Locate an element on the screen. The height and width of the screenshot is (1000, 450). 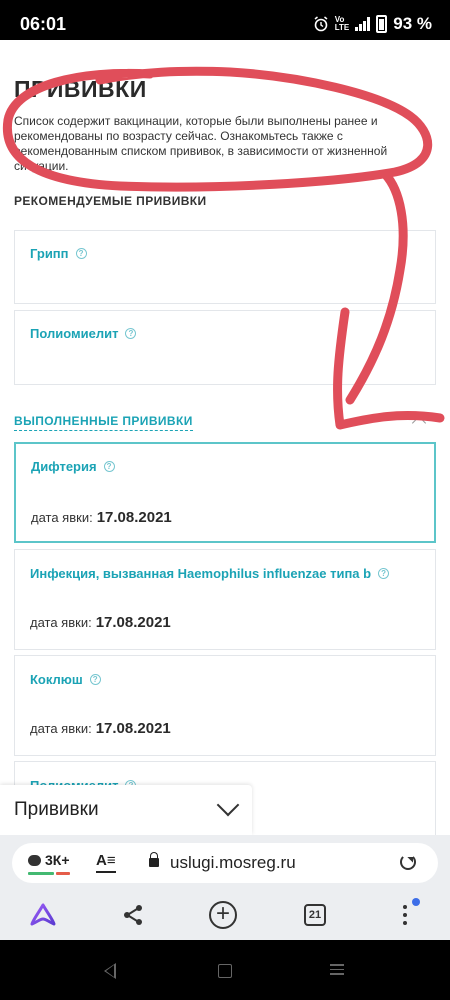
vaccine-card-polio-recommended: Полиомиелит ? is located at coordinates (225, 347).